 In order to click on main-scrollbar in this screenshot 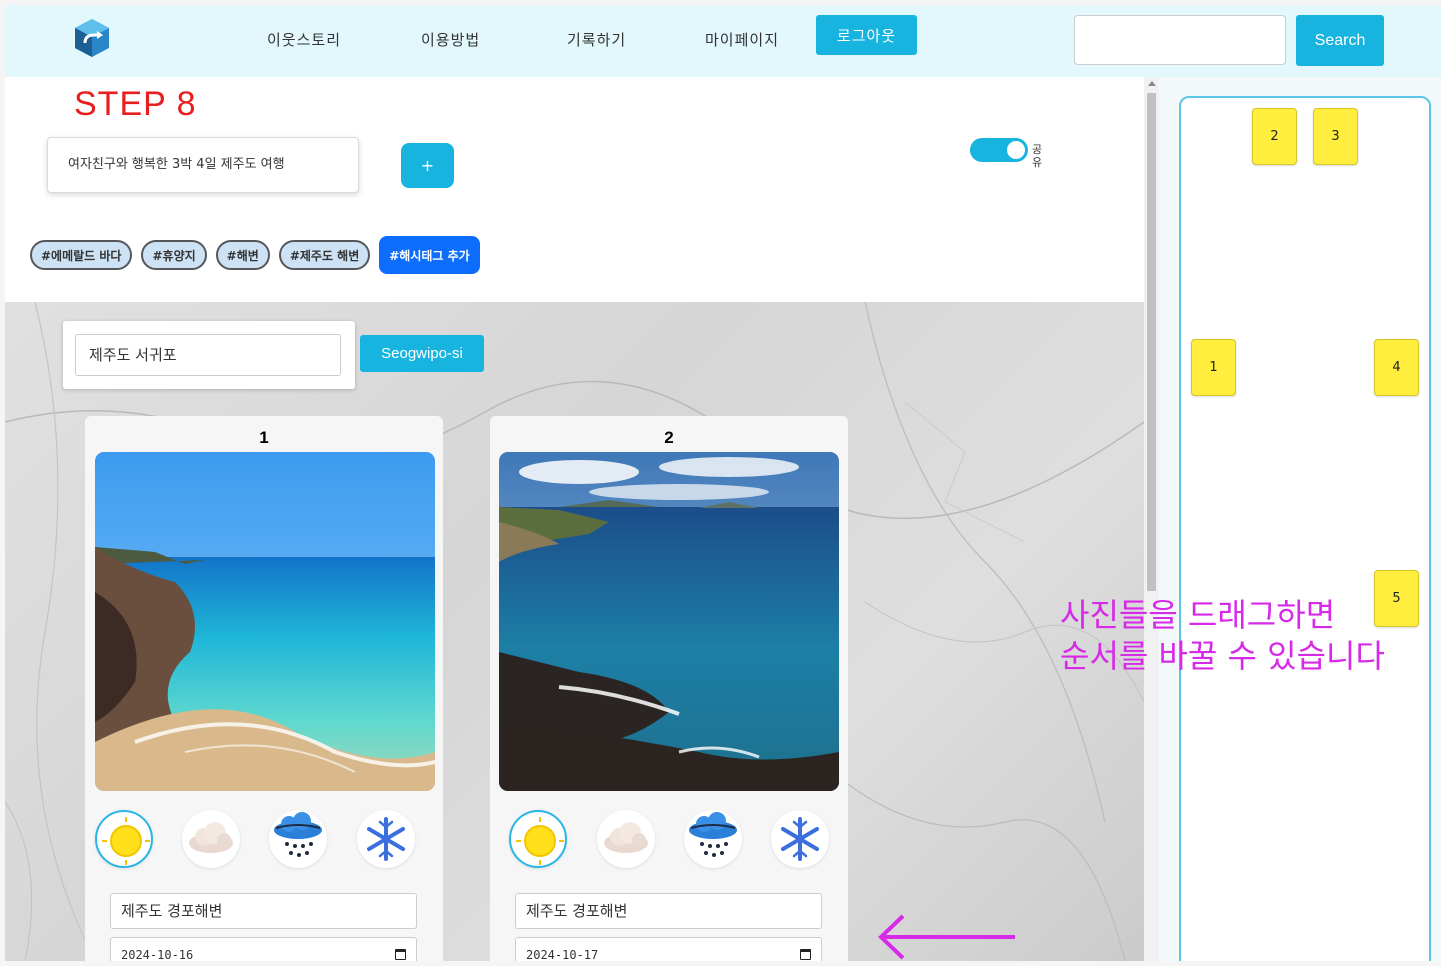, I will do `click(1151, 519)`.